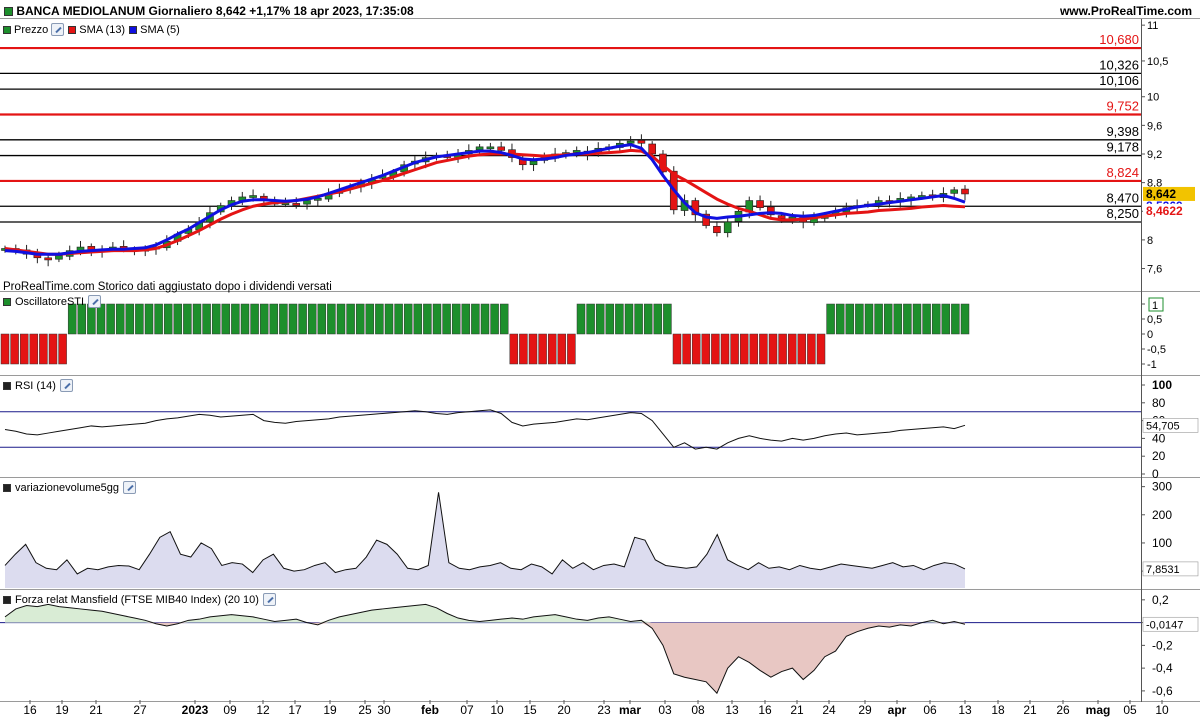 This screenshot has height=720, width=1200. What do you see at coordinates (67, 487) in the screenshot?
I see `legend-label-vol: variazionevolume5gg` at bounding box center [67, 487].